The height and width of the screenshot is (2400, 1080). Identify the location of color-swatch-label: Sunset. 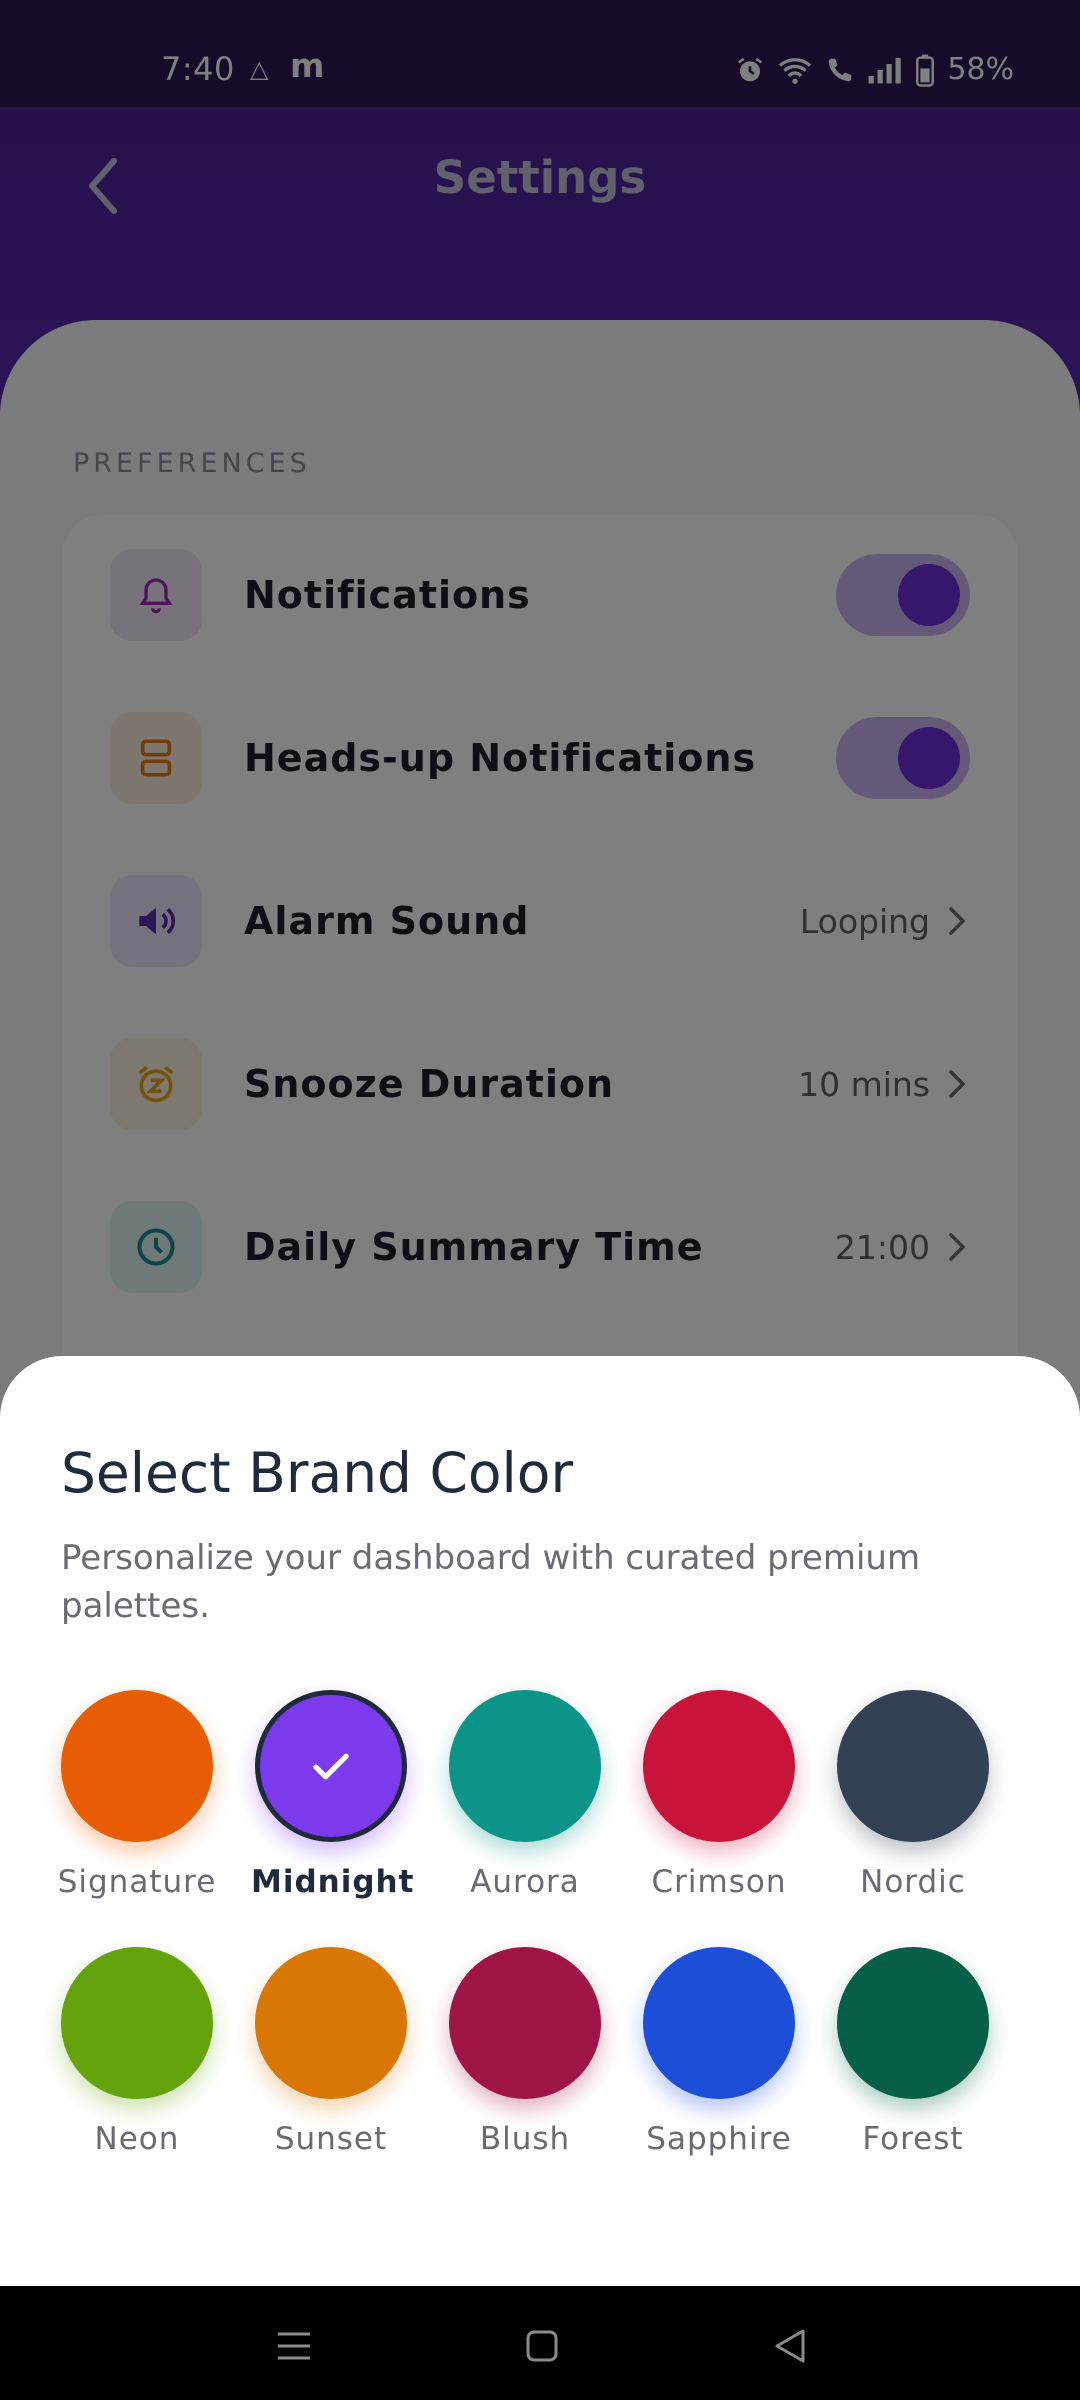
(331, 2139).